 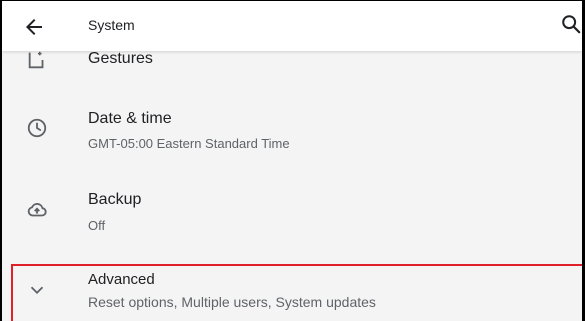 I want to click on clock-icon, so click(x=37, y=128).